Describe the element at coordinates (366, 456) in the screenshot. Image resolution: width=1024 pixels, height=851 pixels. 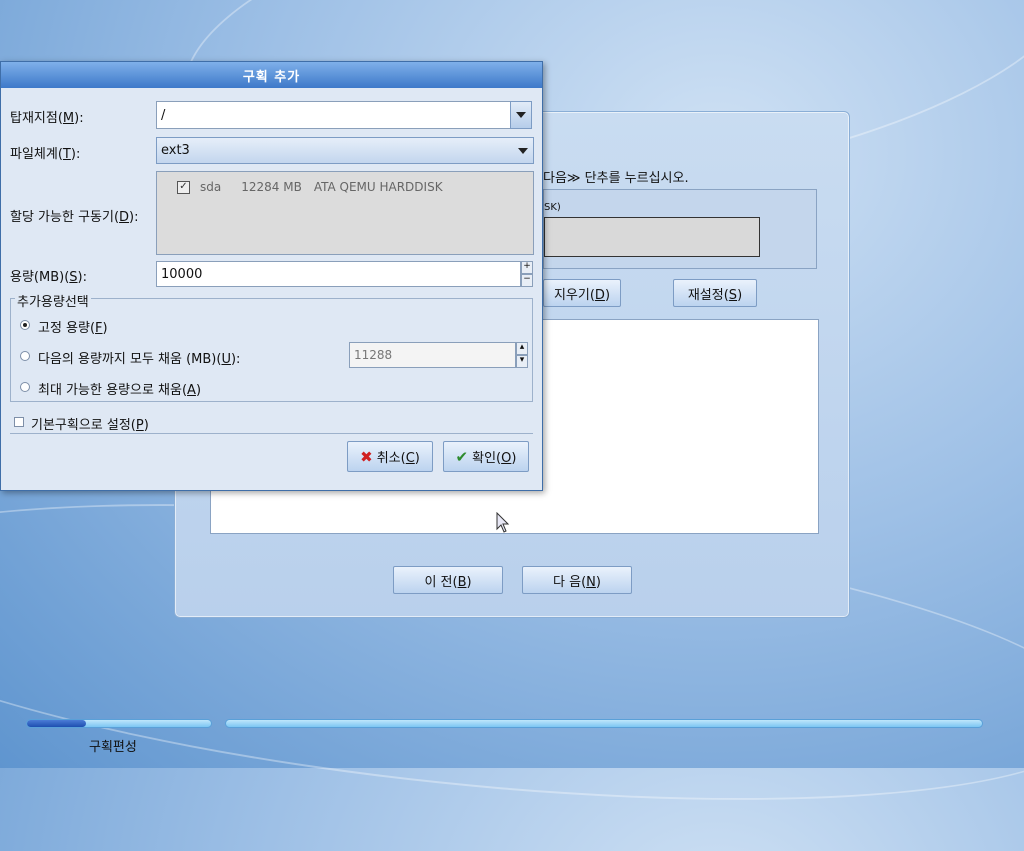
I see `cancel-icon: ✖` at that location.